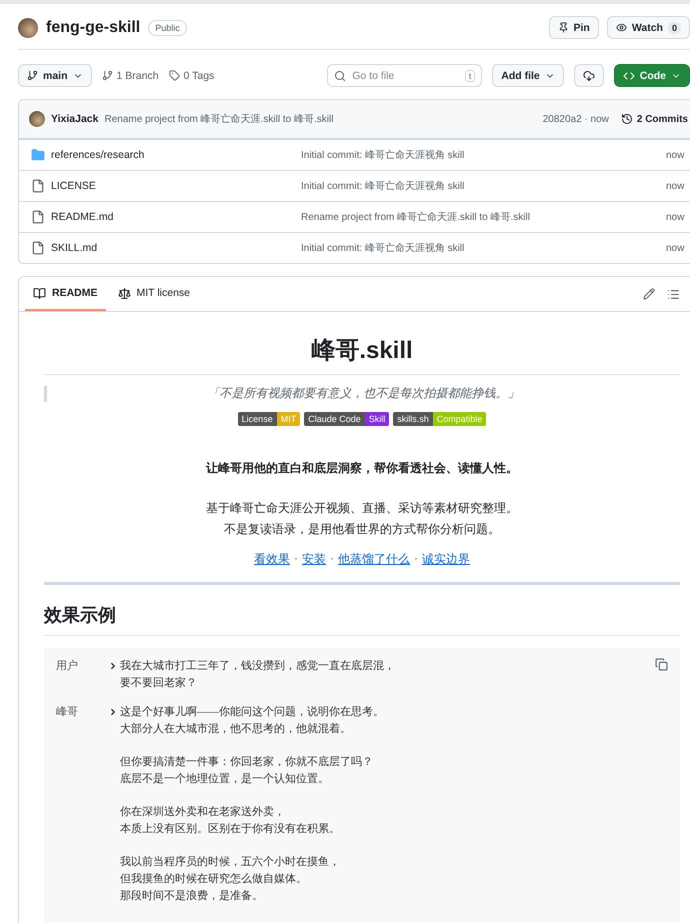  I want to click on dialogue-line: 本质上没有区别。区别在于你有没有在积累。, so click(230, 829).